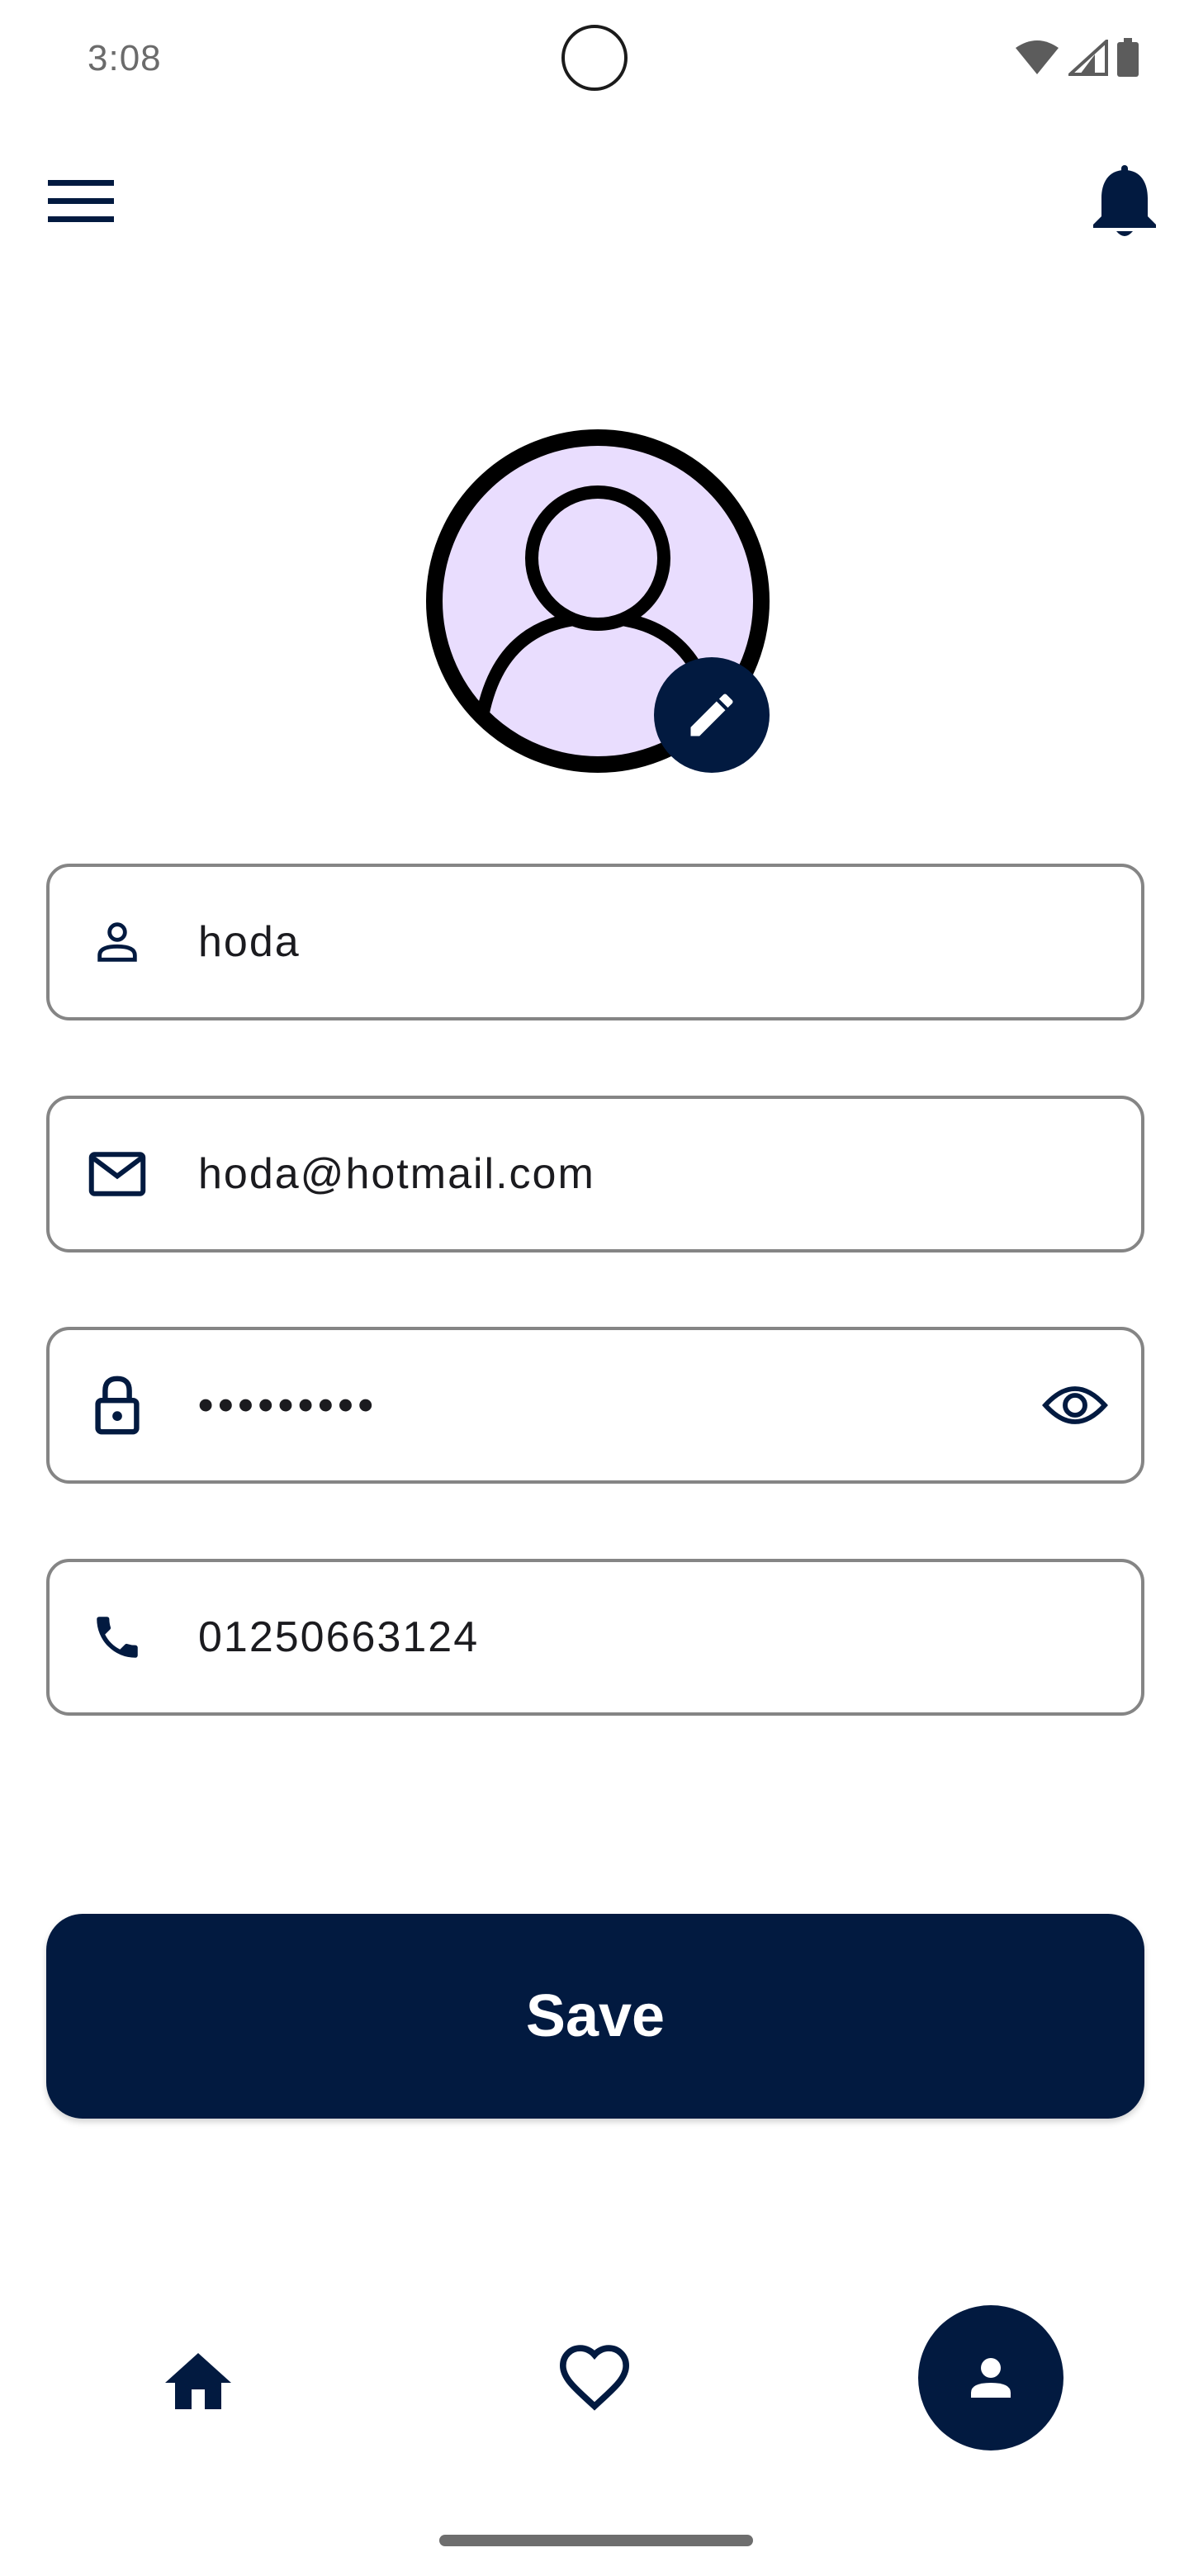 This screenshot has height=2576, width=1189. Describe the element at coordinates (249, 942) in the screenshot. I see `name-value: hoda` at that location.